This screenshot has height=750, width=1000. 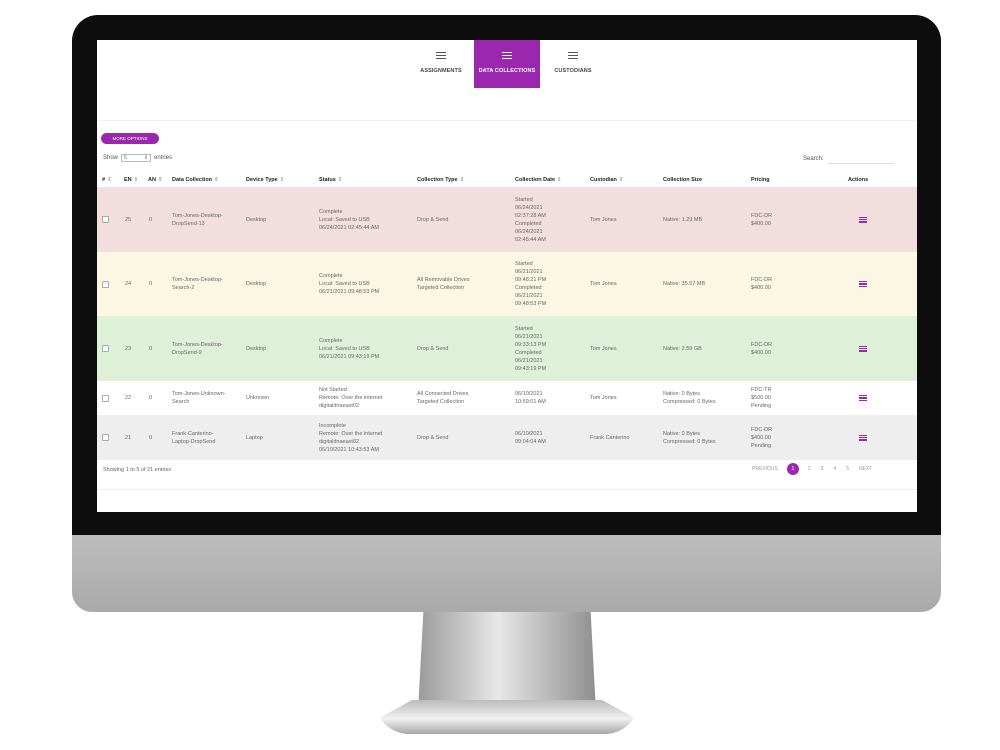 I want to click on cell-text: Tom-Jones-Desktop- DropSend-13, so click(x=197, y=219).